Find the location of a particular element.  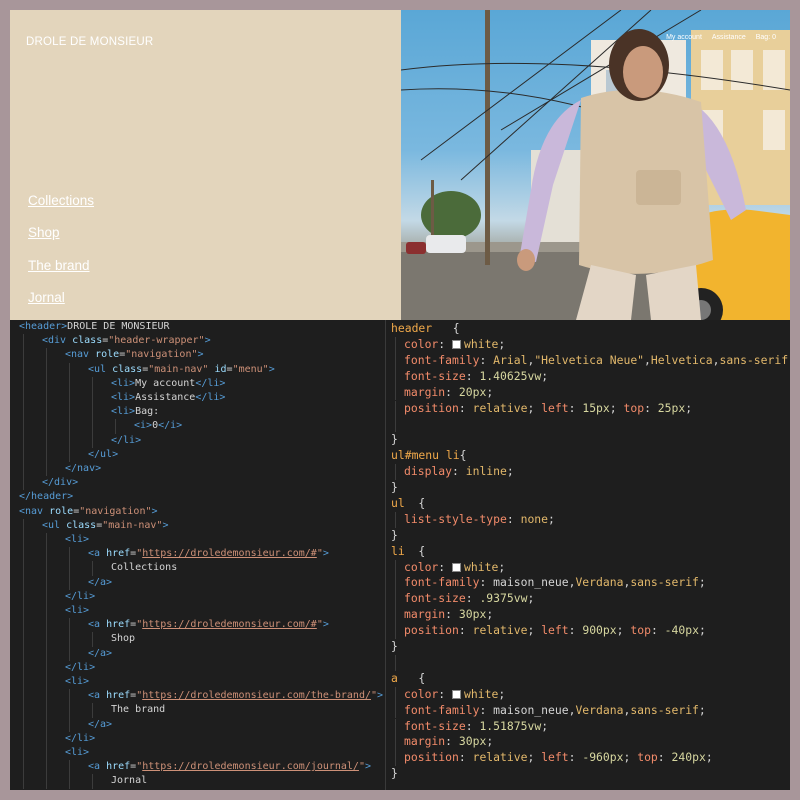

code-line: <ul class="main-nav" id="menu"> is located at coordinates (181, 370).